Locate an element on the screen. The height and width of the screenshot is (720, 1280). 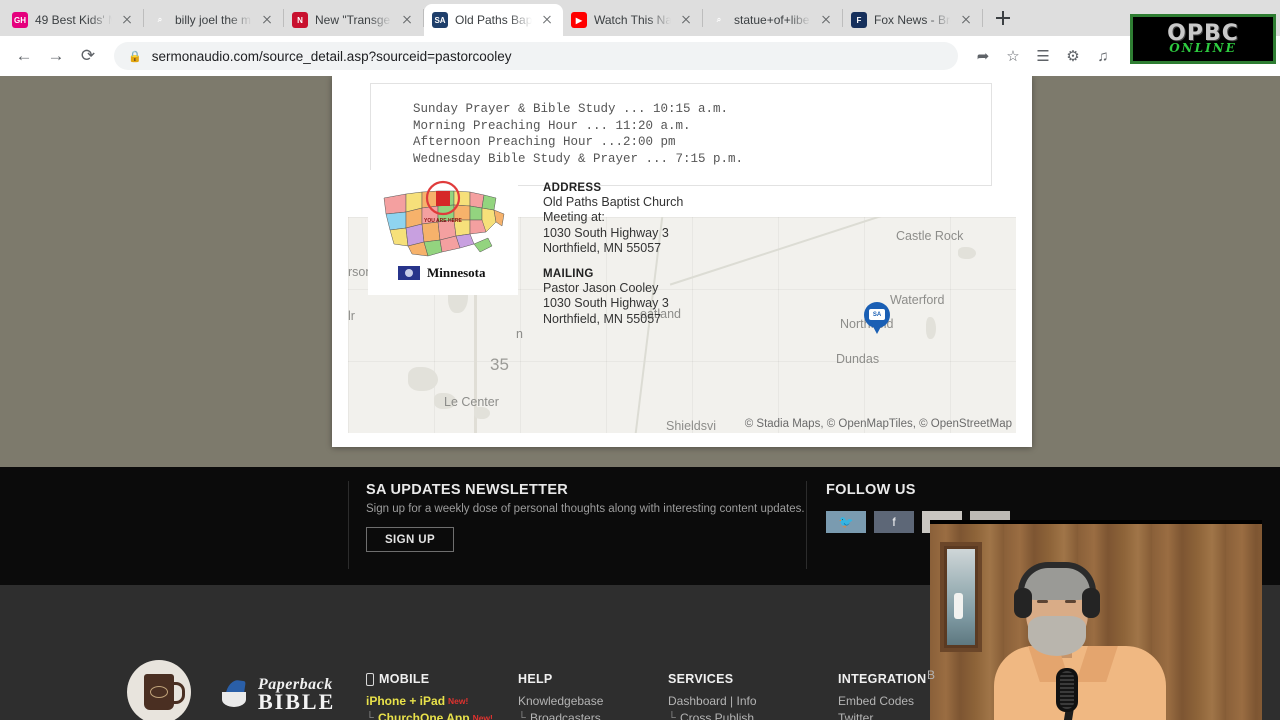
paperback-bible-logo: Paperback BIBLE is located at coordinates (278, 695).